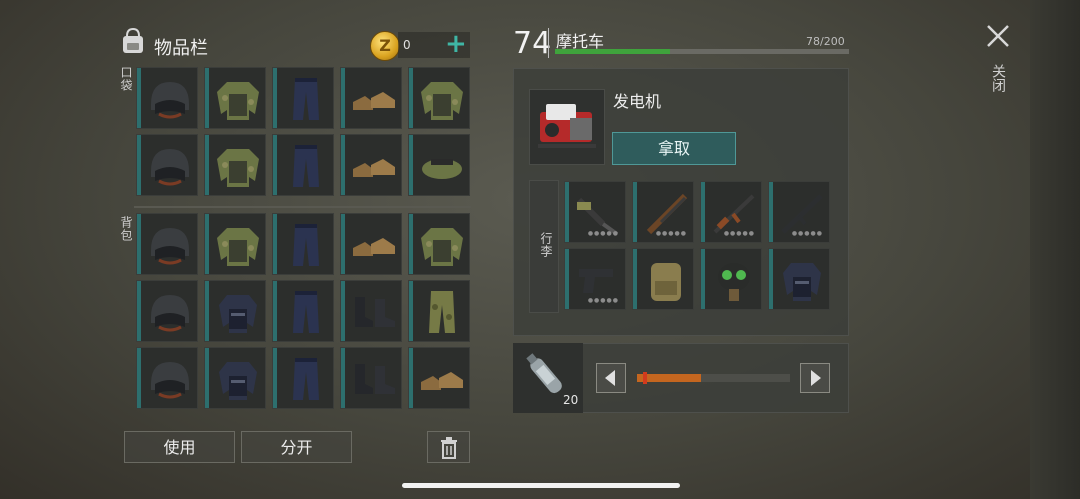 This screenshot has height=499, width=1080. Describe the element at coordinates (825, 41) in the screenshot. I see `capacity-text: 78/200` at that location.